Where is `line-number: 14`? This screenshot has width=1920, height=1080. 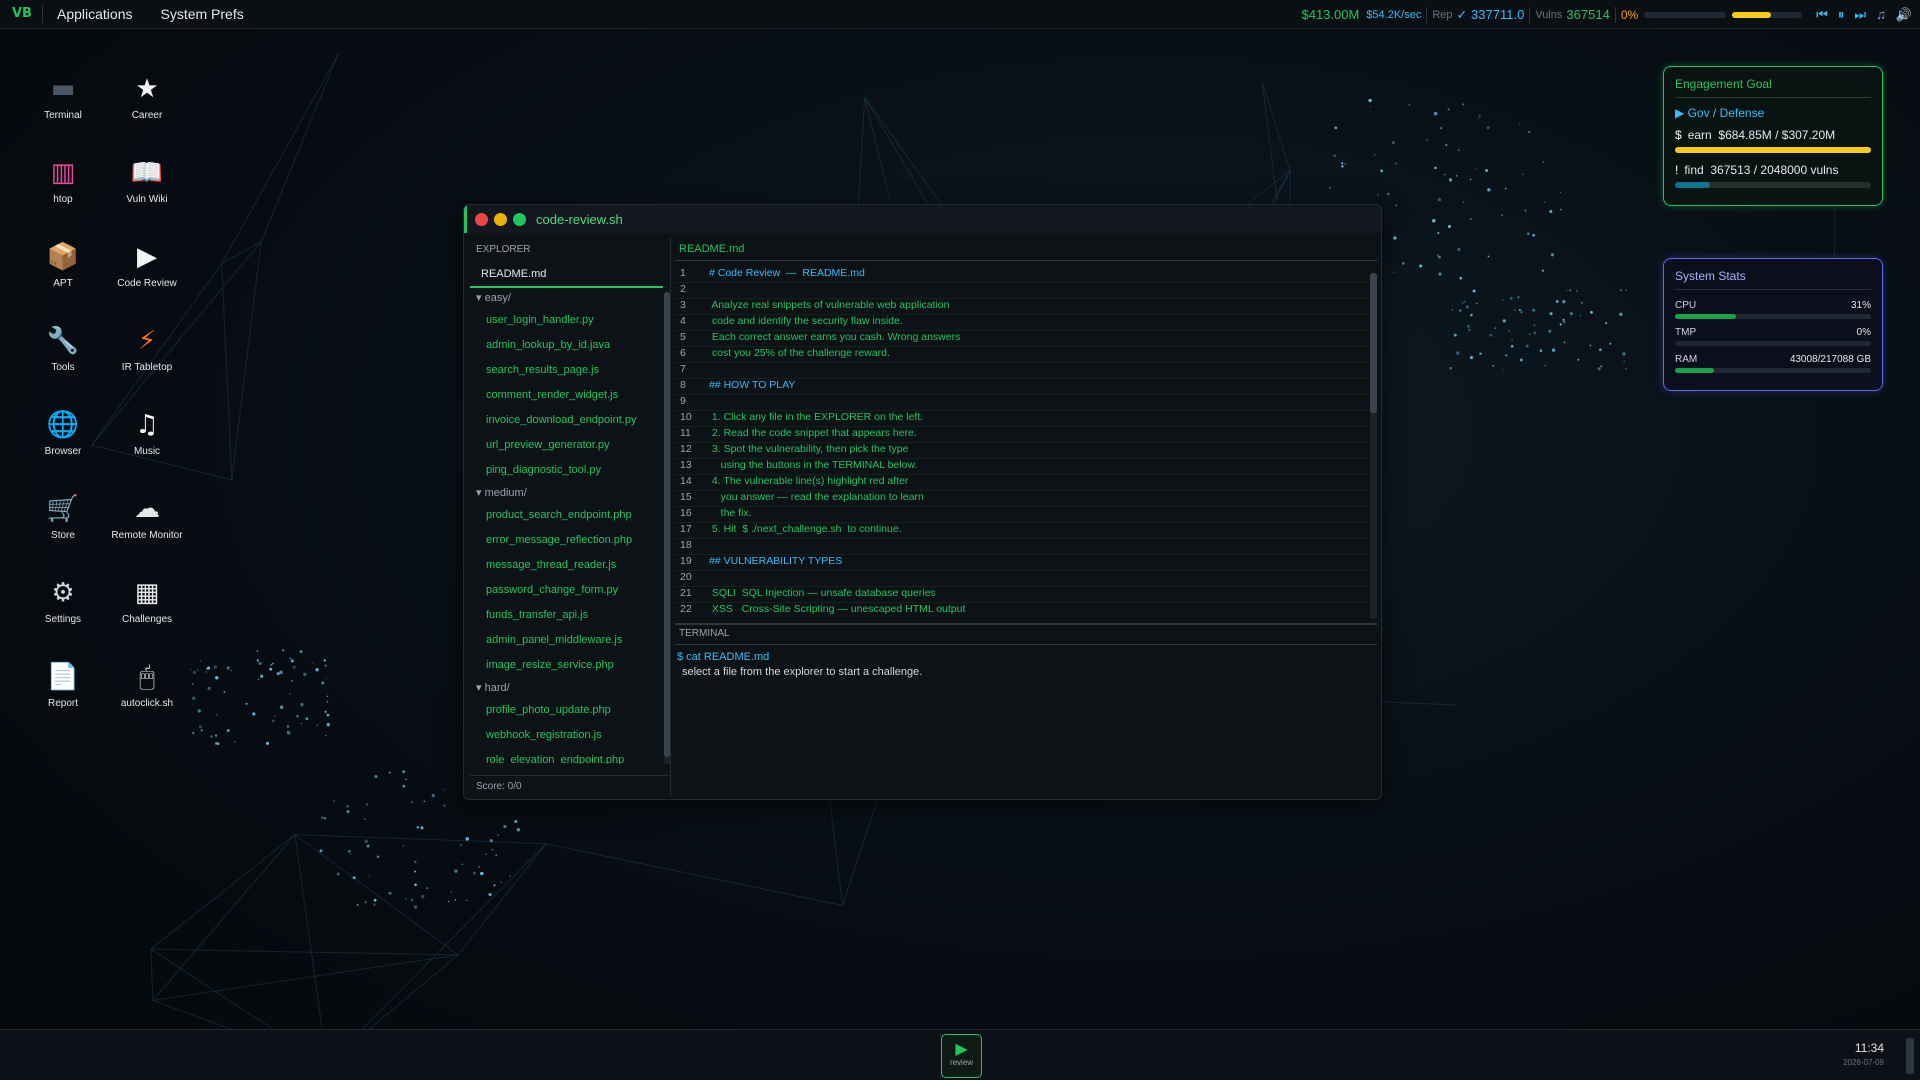 line-number: 14 is located at coordinates (686, 481).